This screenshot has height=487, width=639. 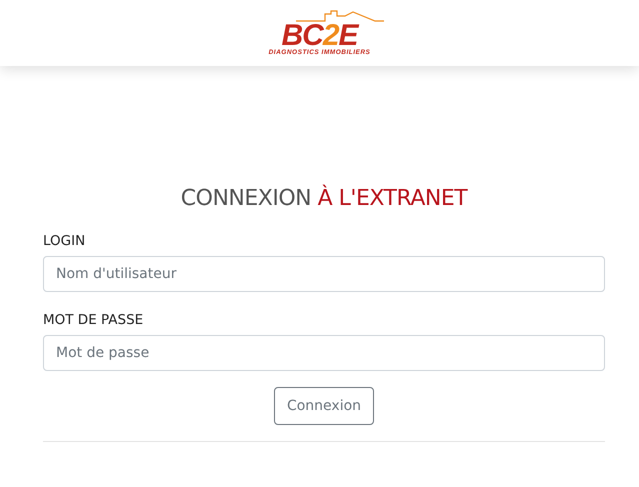 I want to click on login-button: Connexion, so click(x=324, y=406).